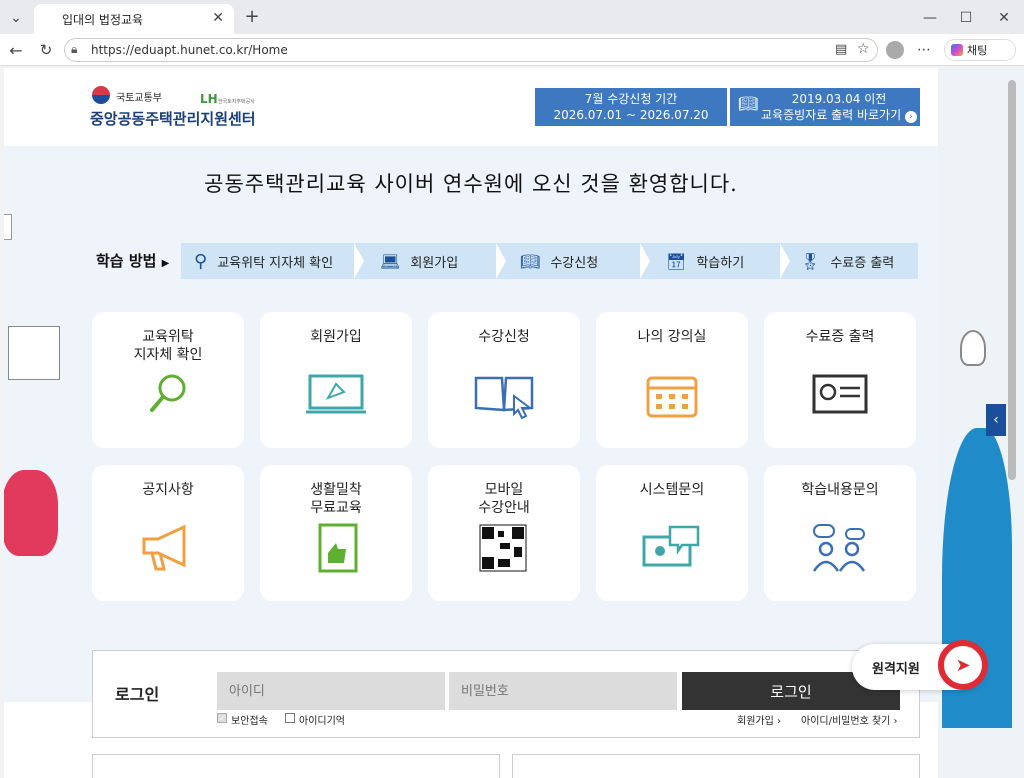 The height and width of the screenshot is (778, 1024). I want to click on card-enroll: 수강신청, so click(504, 380).